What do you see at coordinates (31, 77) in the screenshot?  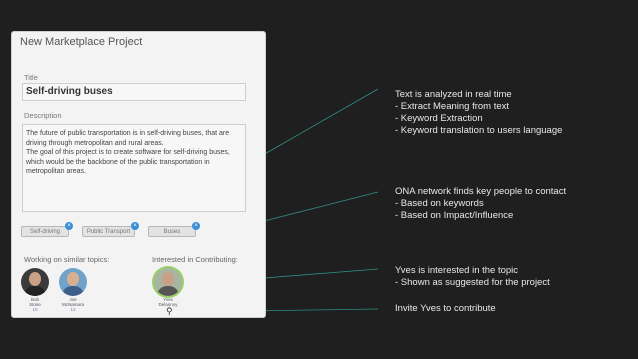 I see `title-label: Title` at bounding box center [31, 77].